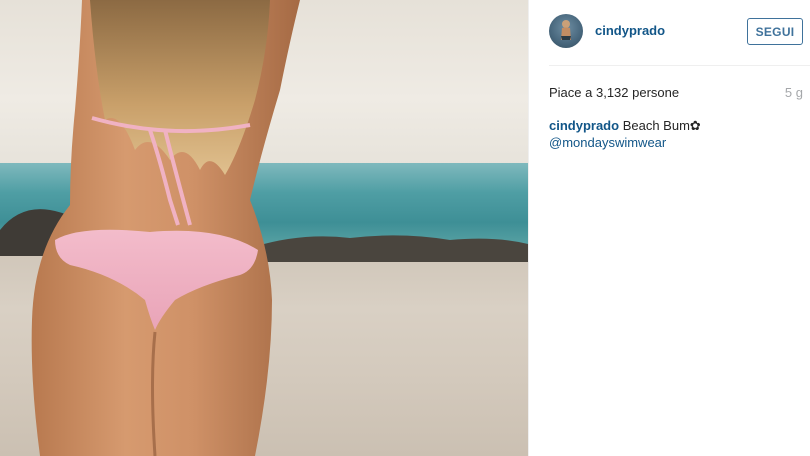 The image size is (810, 456). Describe the element at coordinates (794, 92) in the screenshot. I see `post-timestamp: 5 g` at that location.